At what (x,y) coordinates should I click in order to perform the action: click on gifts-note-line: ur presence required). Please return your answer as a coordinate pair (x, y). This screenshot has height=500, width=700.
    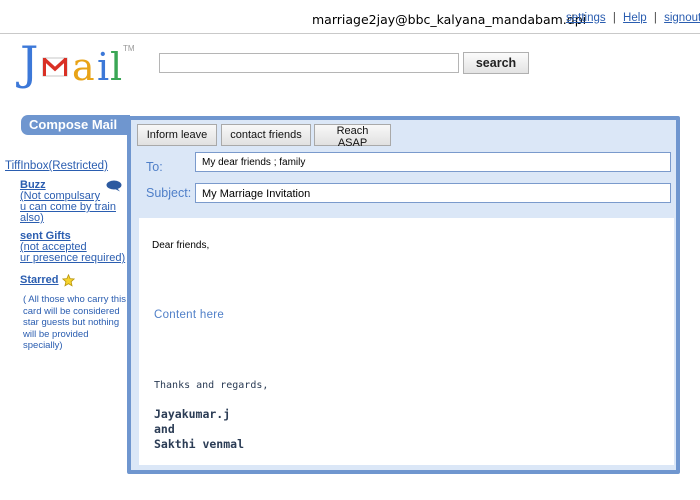
    Looking at the image, I should click on (73, 258).